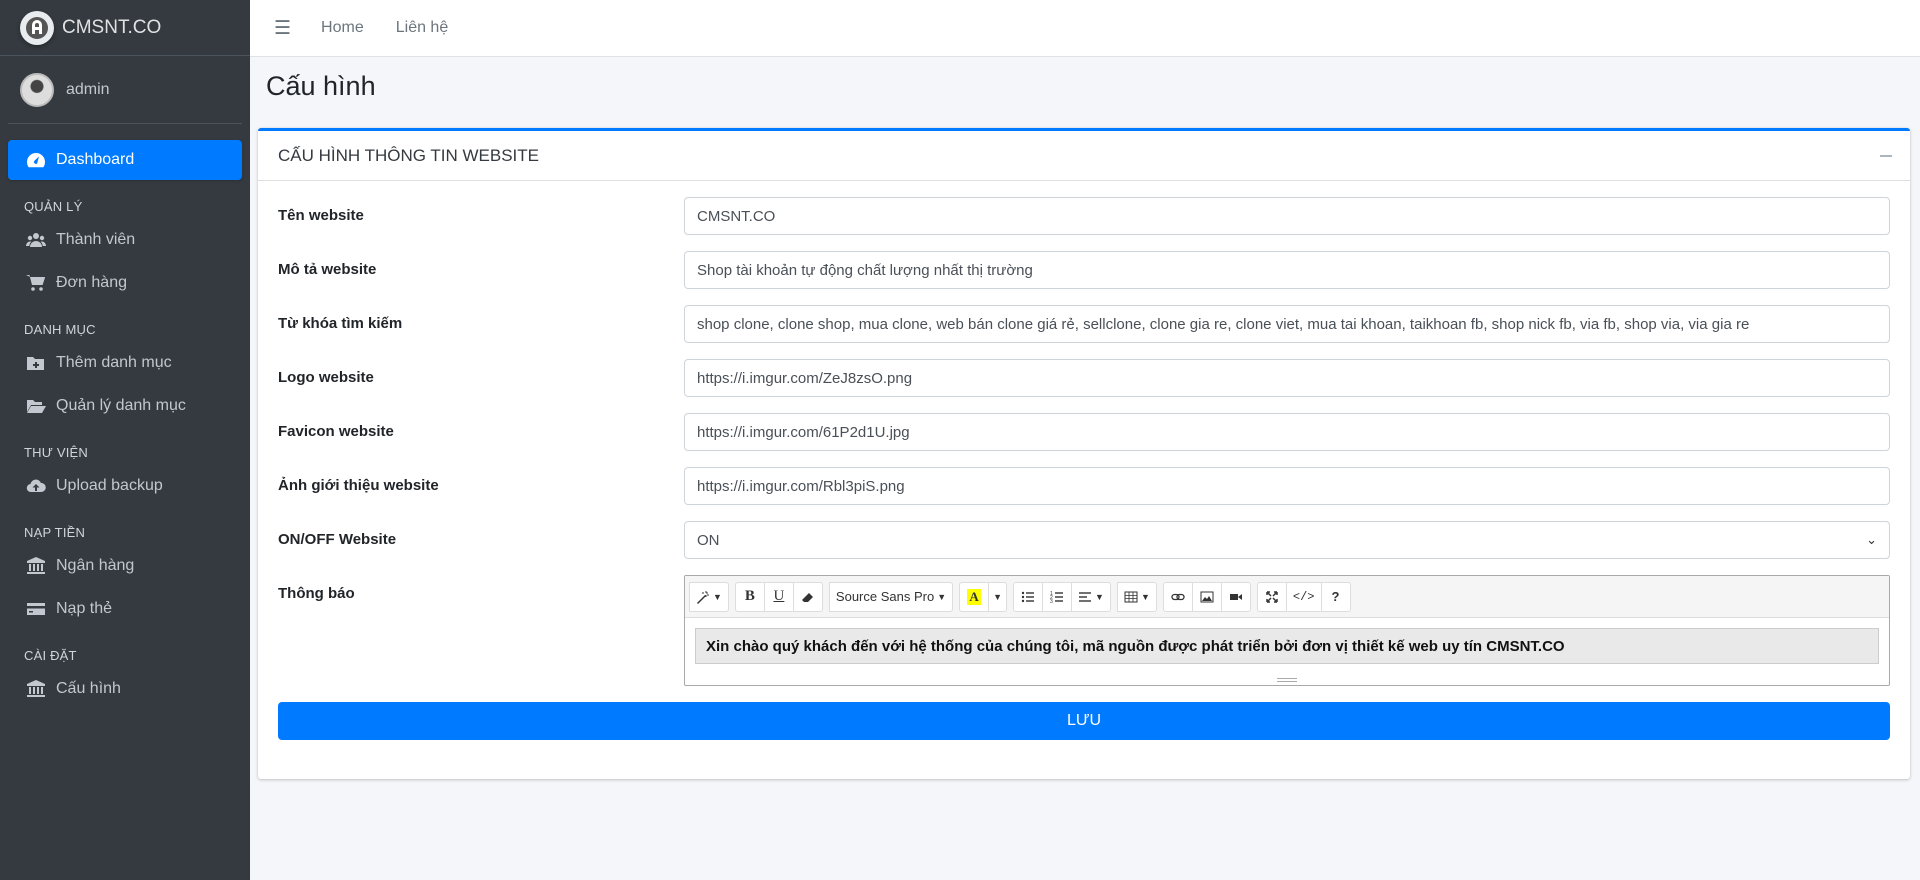 The image size is (1920, 880). Describe the element at coordinates (125, 90) in the screenshot. I see `user-panel: admin` at that location.